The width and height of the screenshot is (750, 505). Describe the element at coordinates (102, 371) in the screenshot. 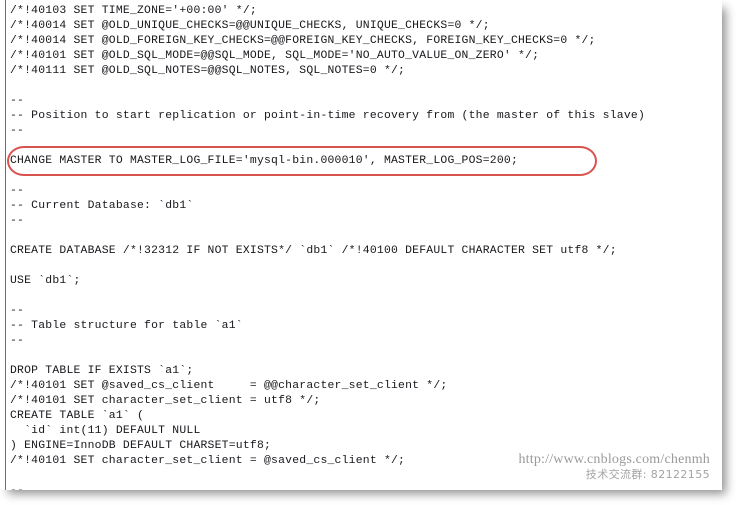

I see `code-line: DROP TABLE IF EXISTS `a1`;` at that location.